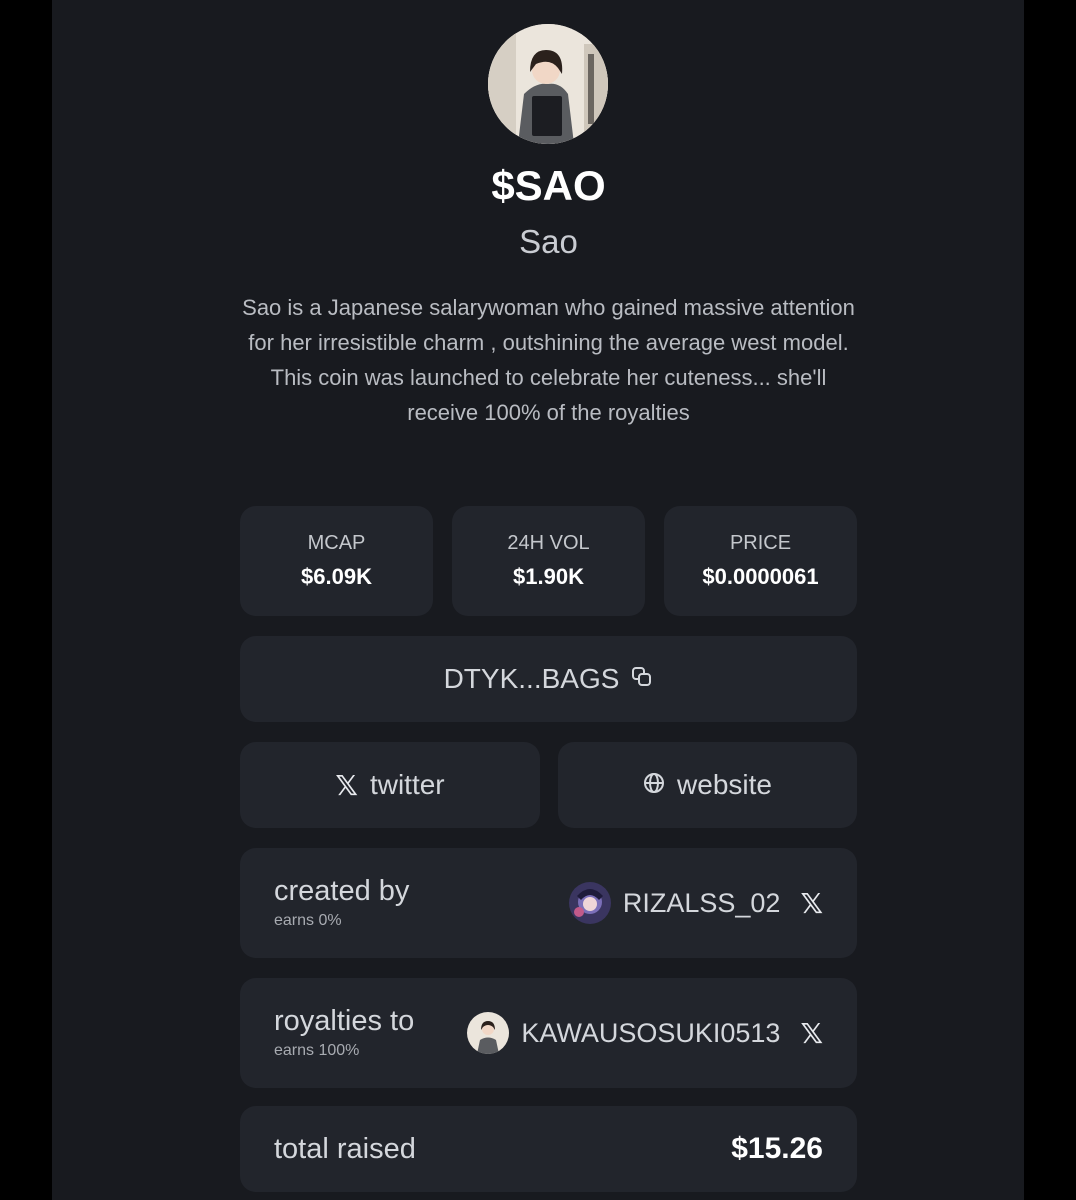  I want to click on creator-earns: earns 0%, so click(308, 920).